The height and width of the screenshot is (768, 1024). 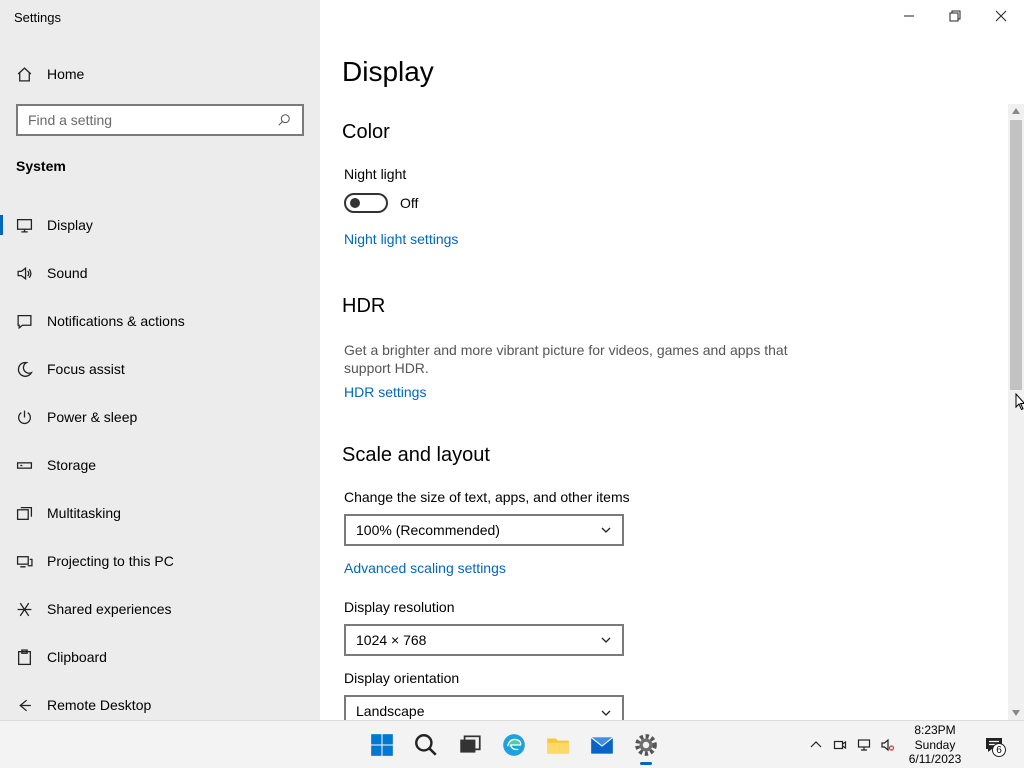 I want to click on volume-button, so click(x=888, y=744).